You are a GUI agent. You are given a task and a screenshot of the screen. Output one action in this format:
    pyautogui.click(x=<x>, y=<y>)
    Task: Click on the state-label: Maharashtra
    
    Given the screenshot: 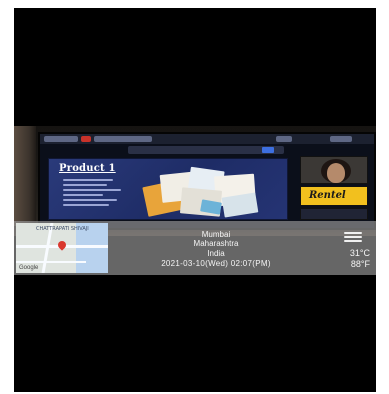 What is the action you would take?
    pyautogui.click(x=216, y=243)
    